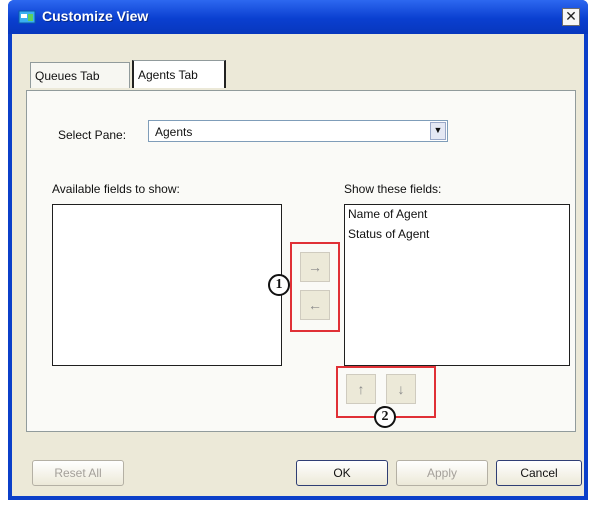 The width and height of the screenshot is (596, 508). What do you see at coordinates (279, 285) in the screenshot?
I see `callout-1: 1` at bounding box center [279, 285].